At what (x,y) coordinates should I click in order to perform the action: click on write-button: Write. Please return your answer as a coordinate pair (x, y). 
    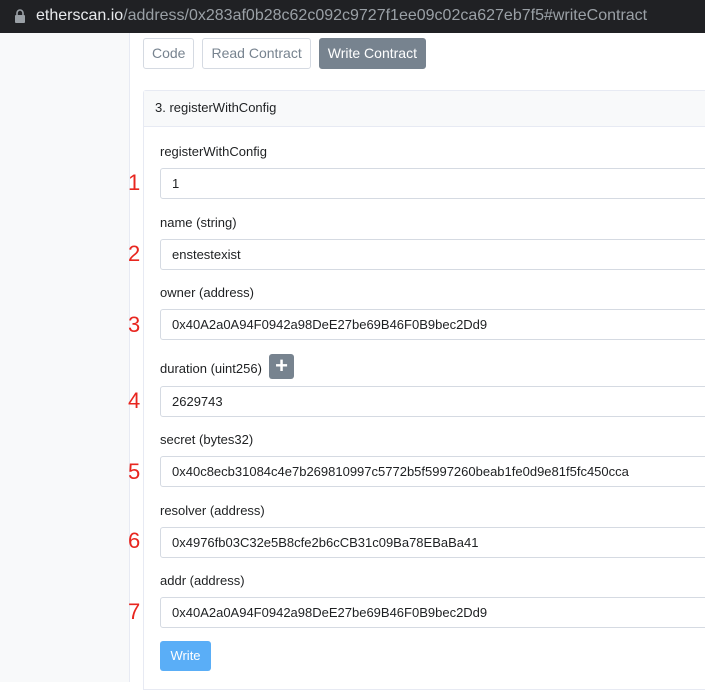
    Looking at the image, I should click on (185, 656).